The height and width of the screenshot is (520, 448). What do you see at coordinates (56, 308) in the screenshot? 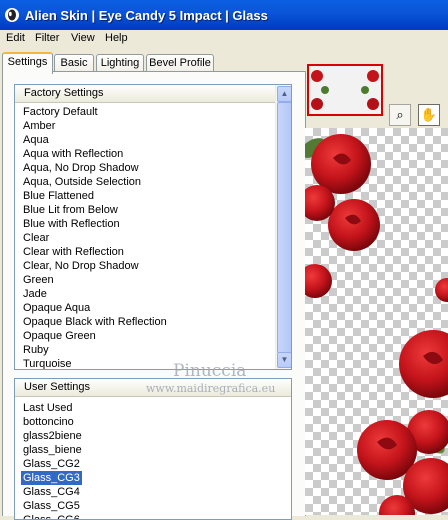
I see `factory-setting-item: Opaque Aqua` at bounding box center [56, 308].